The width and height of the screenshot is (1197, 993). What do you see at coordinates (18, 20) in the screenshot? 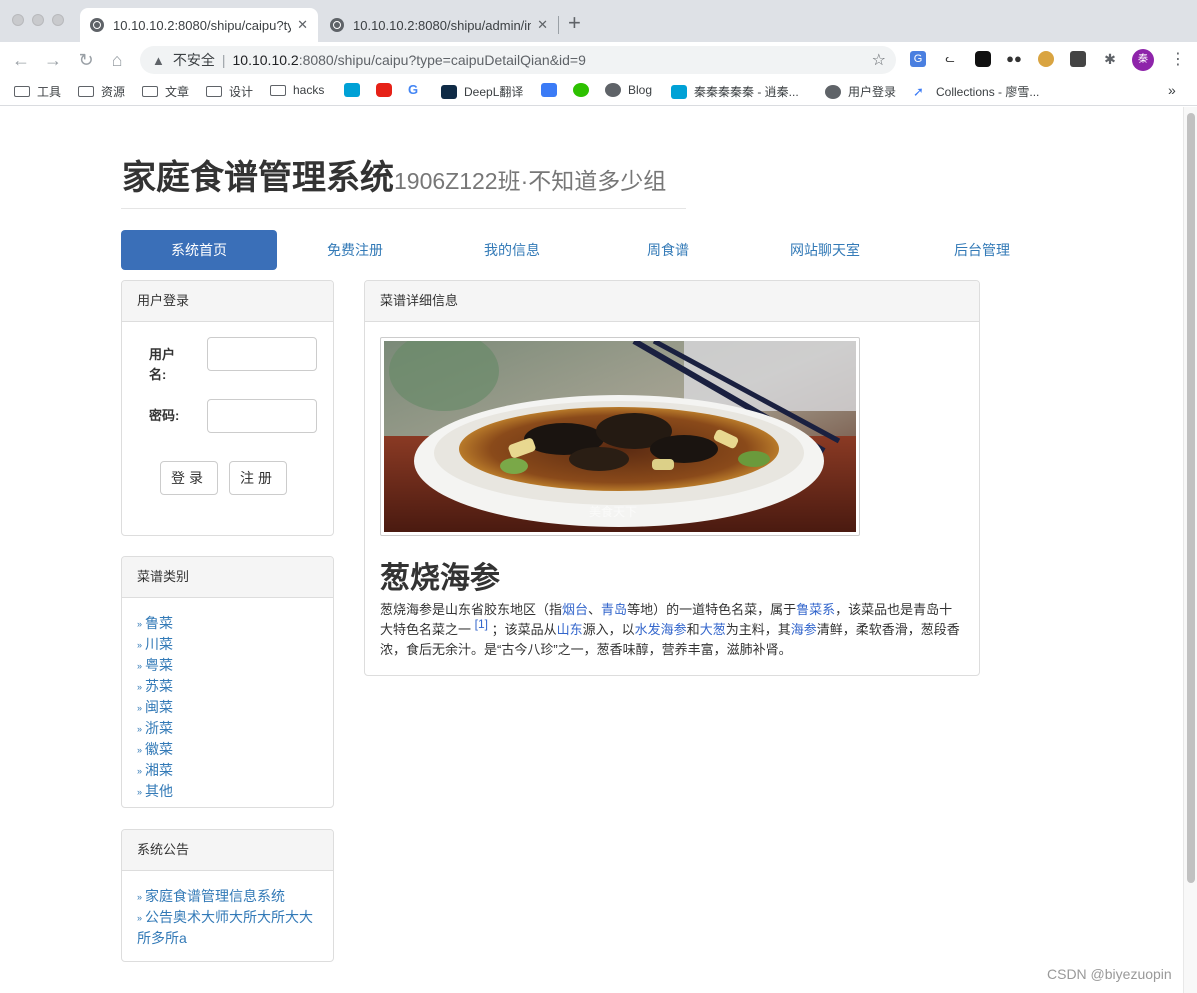
I see `close-window-button` at bounding box center [18, 20].